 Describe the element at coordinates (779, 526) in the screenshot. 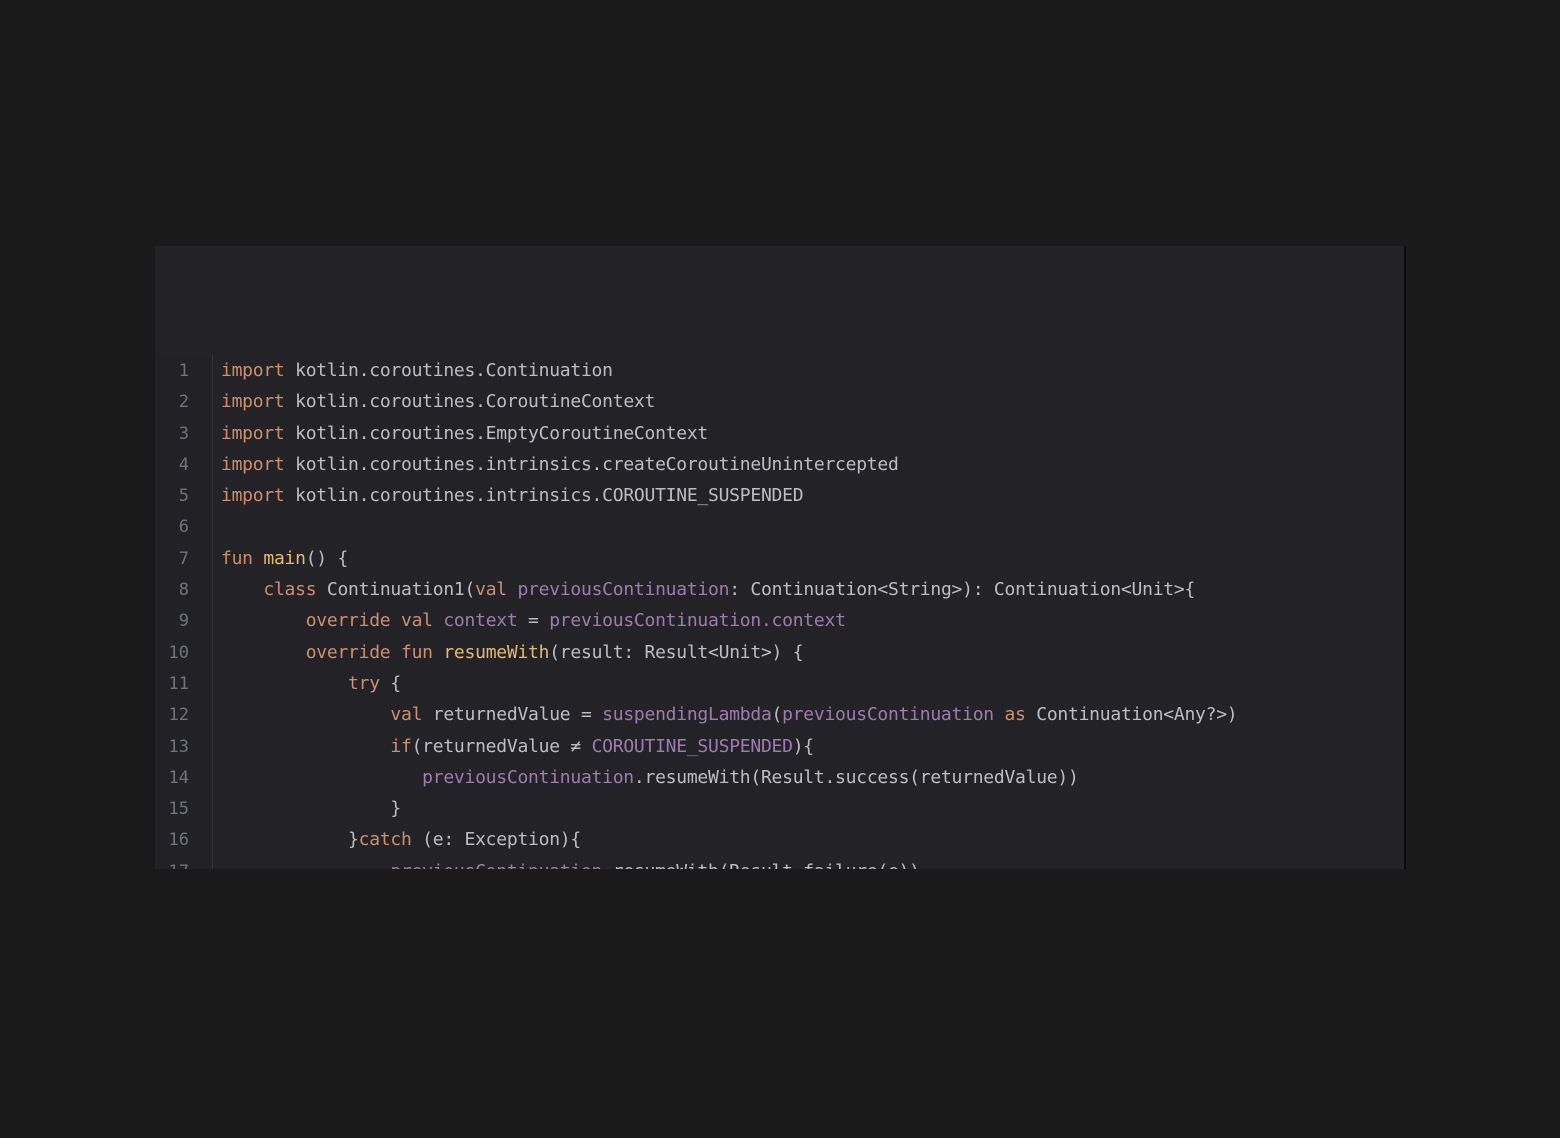

I see `code-line: 6` at that location.